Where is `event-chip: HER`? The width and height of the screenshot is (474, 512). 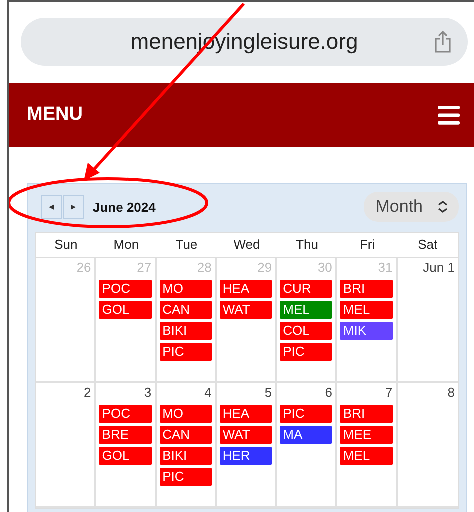 event-chip: HER is located at coordinates (246, 456).